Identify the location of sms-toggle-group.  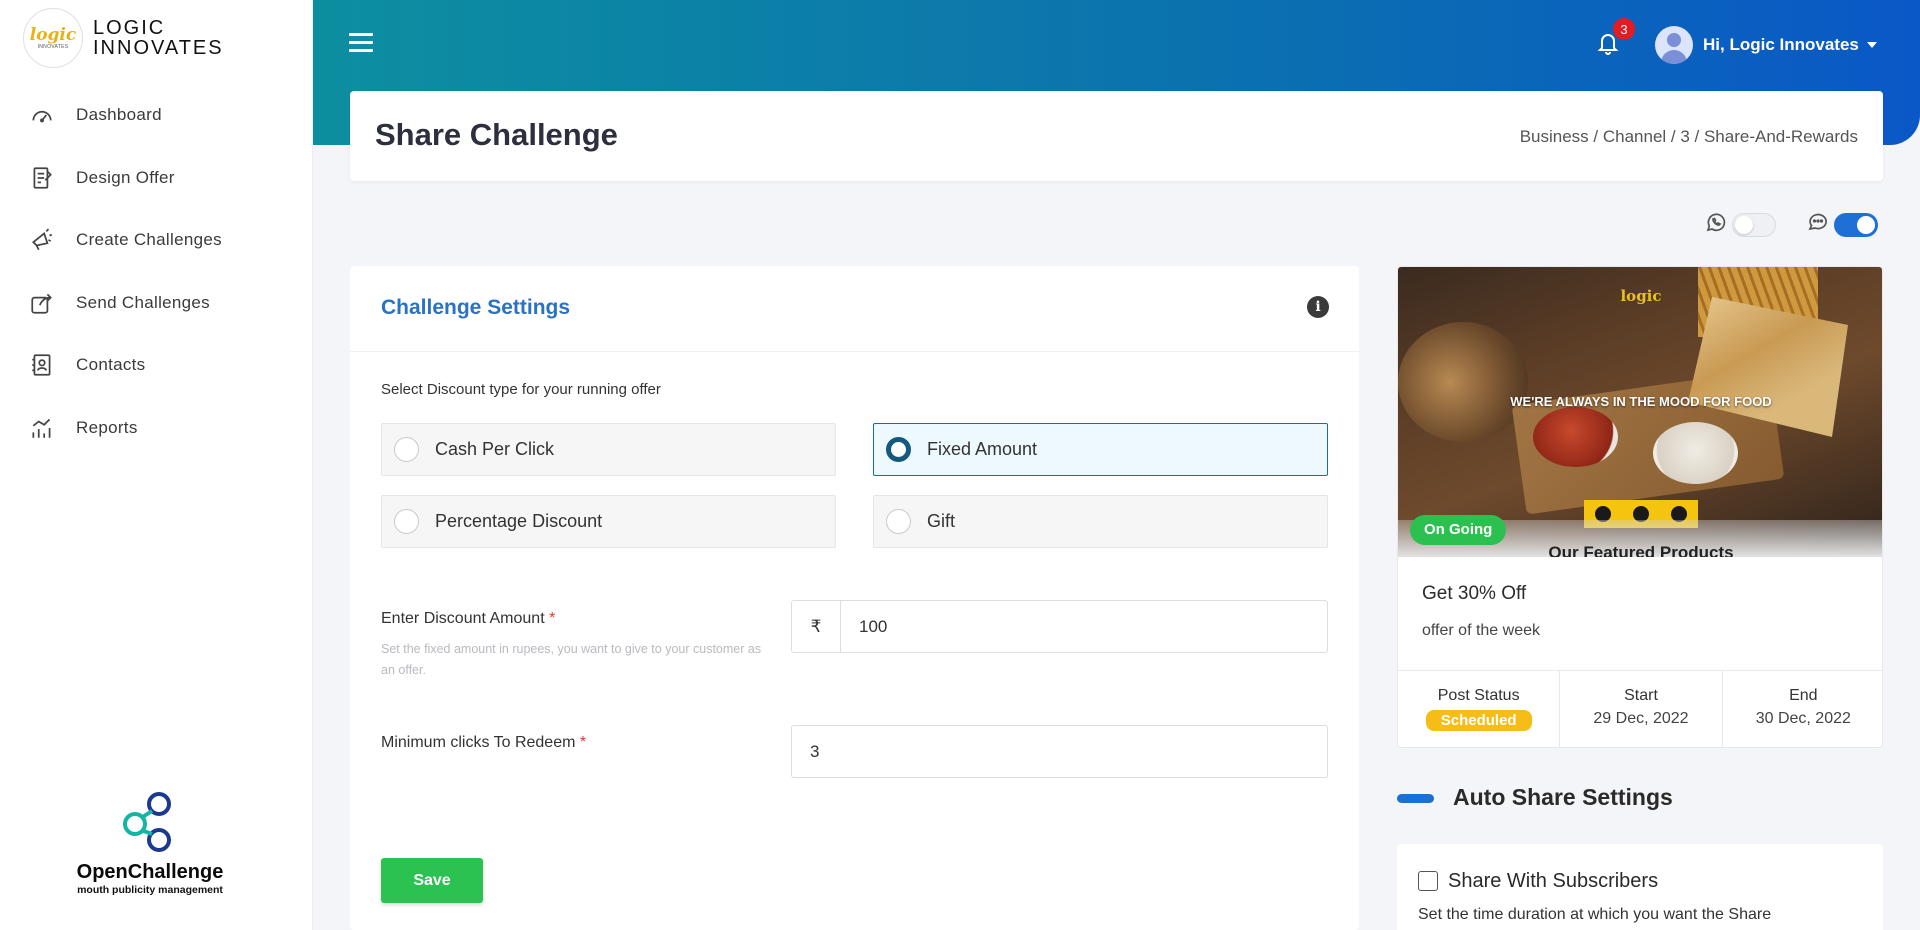
(1842, 224).